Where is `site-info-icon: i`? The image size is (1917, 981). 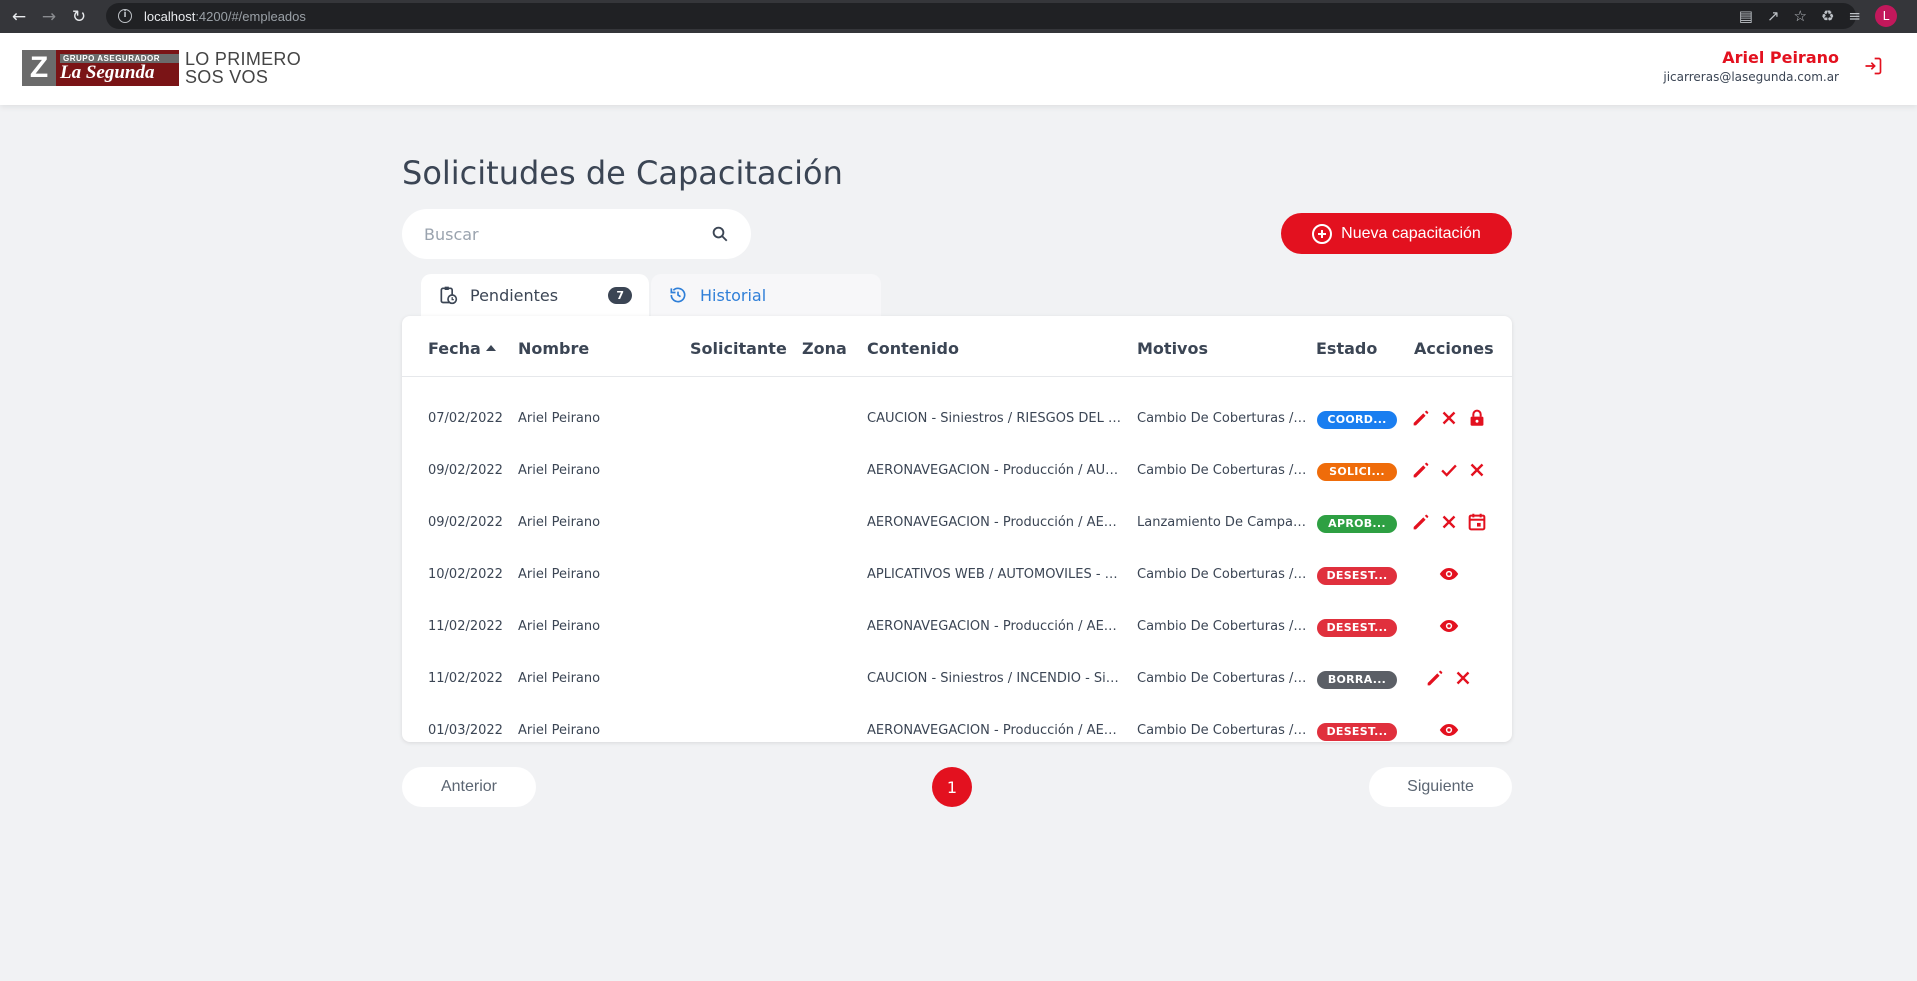 site-info-icon: i is located at coordinates (125, 16).